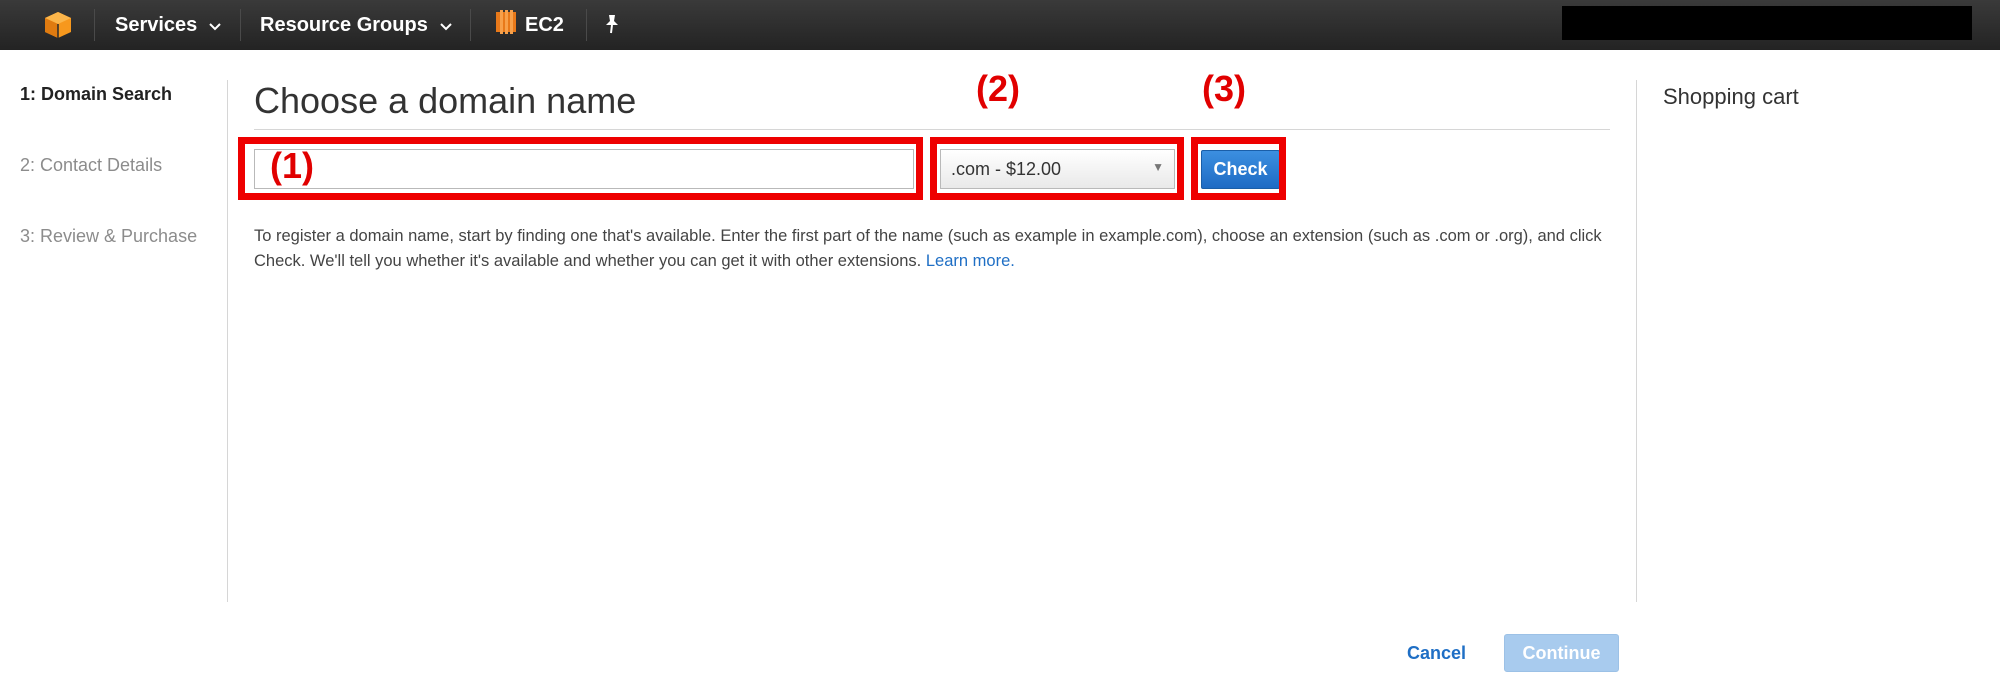  What do you see at coordinates (292, 165) in the screenshot?
I see `annotation-label-1: (1)` at bounding box center [292, 165].